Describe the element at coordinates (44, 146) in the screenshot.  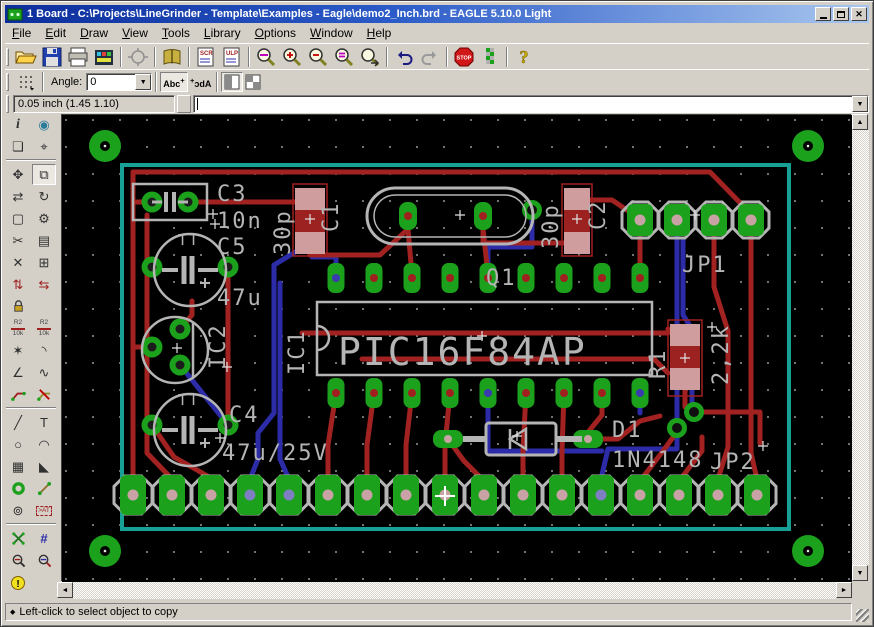
I see `tool-mark-icon: ⌖` at that location.